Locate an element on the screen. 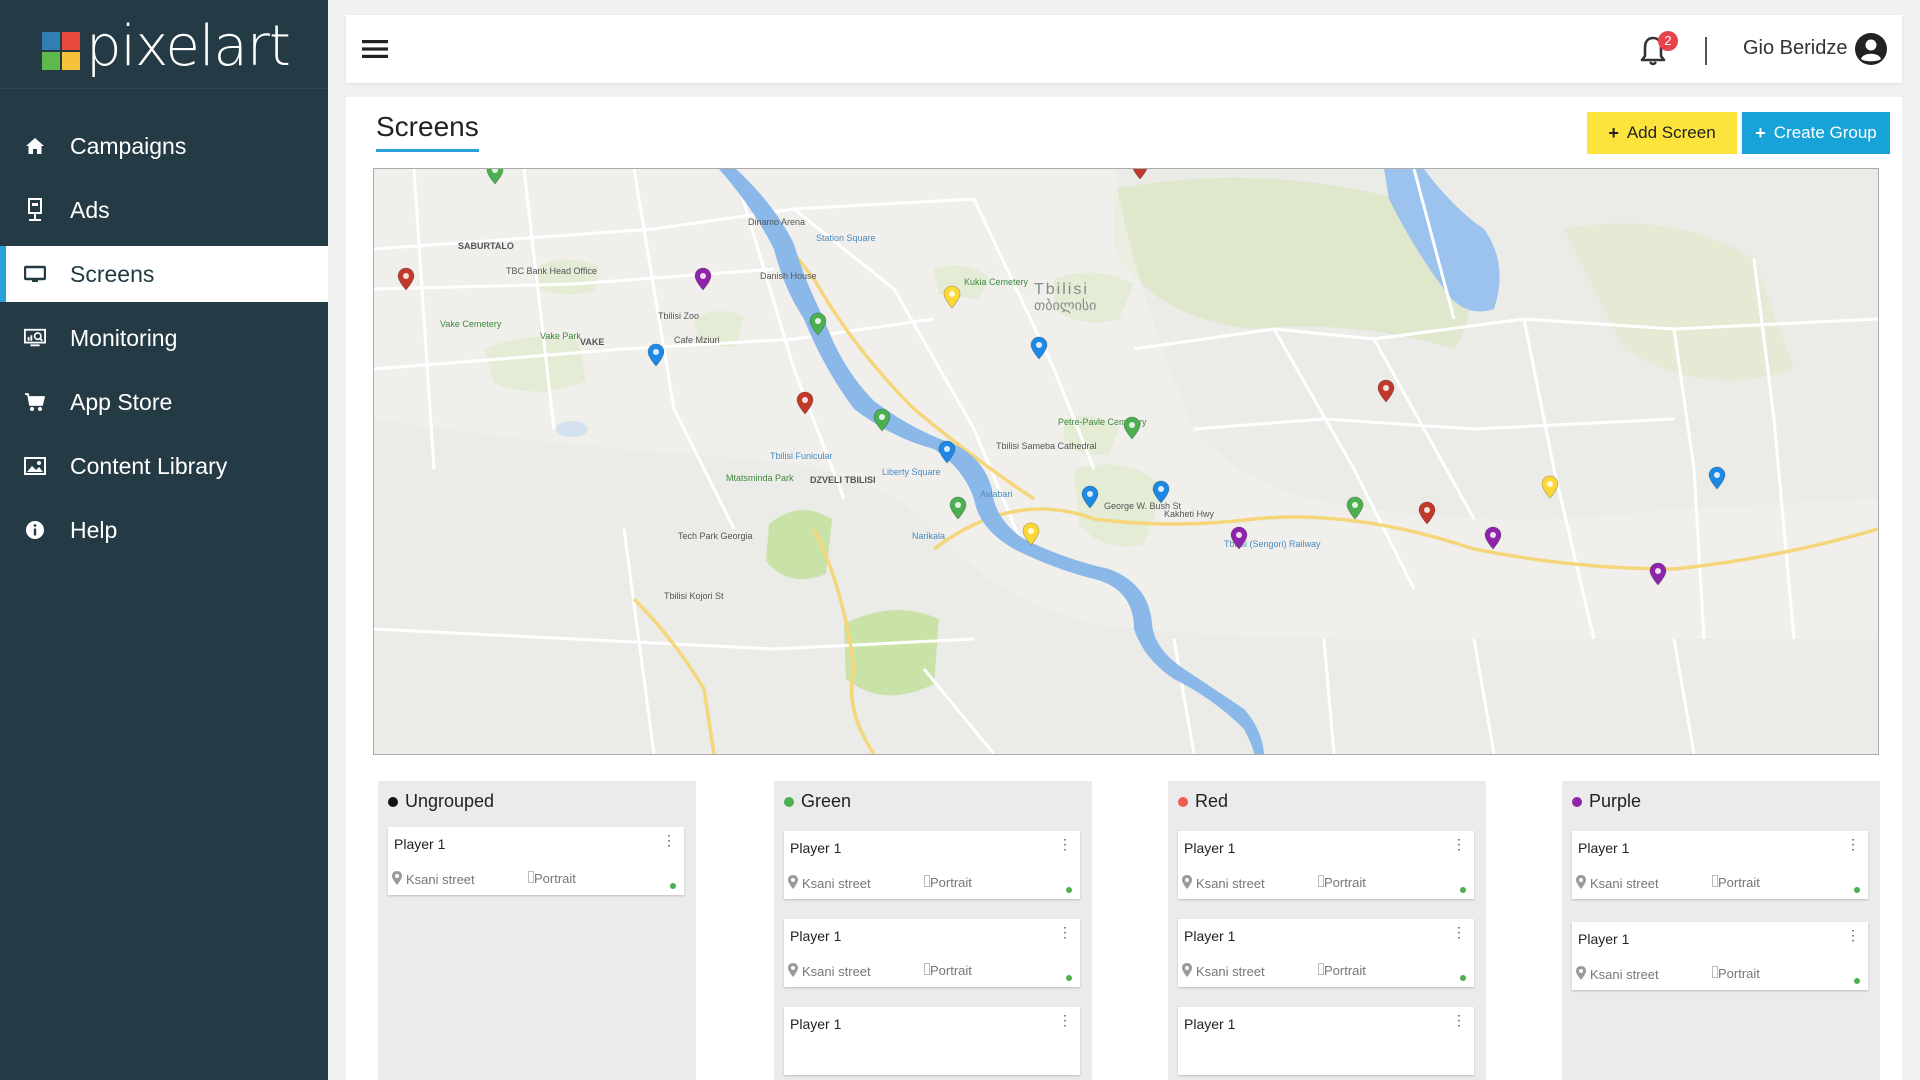  sidebar-item-label: Monitoring is located at coordinates (124, 337).